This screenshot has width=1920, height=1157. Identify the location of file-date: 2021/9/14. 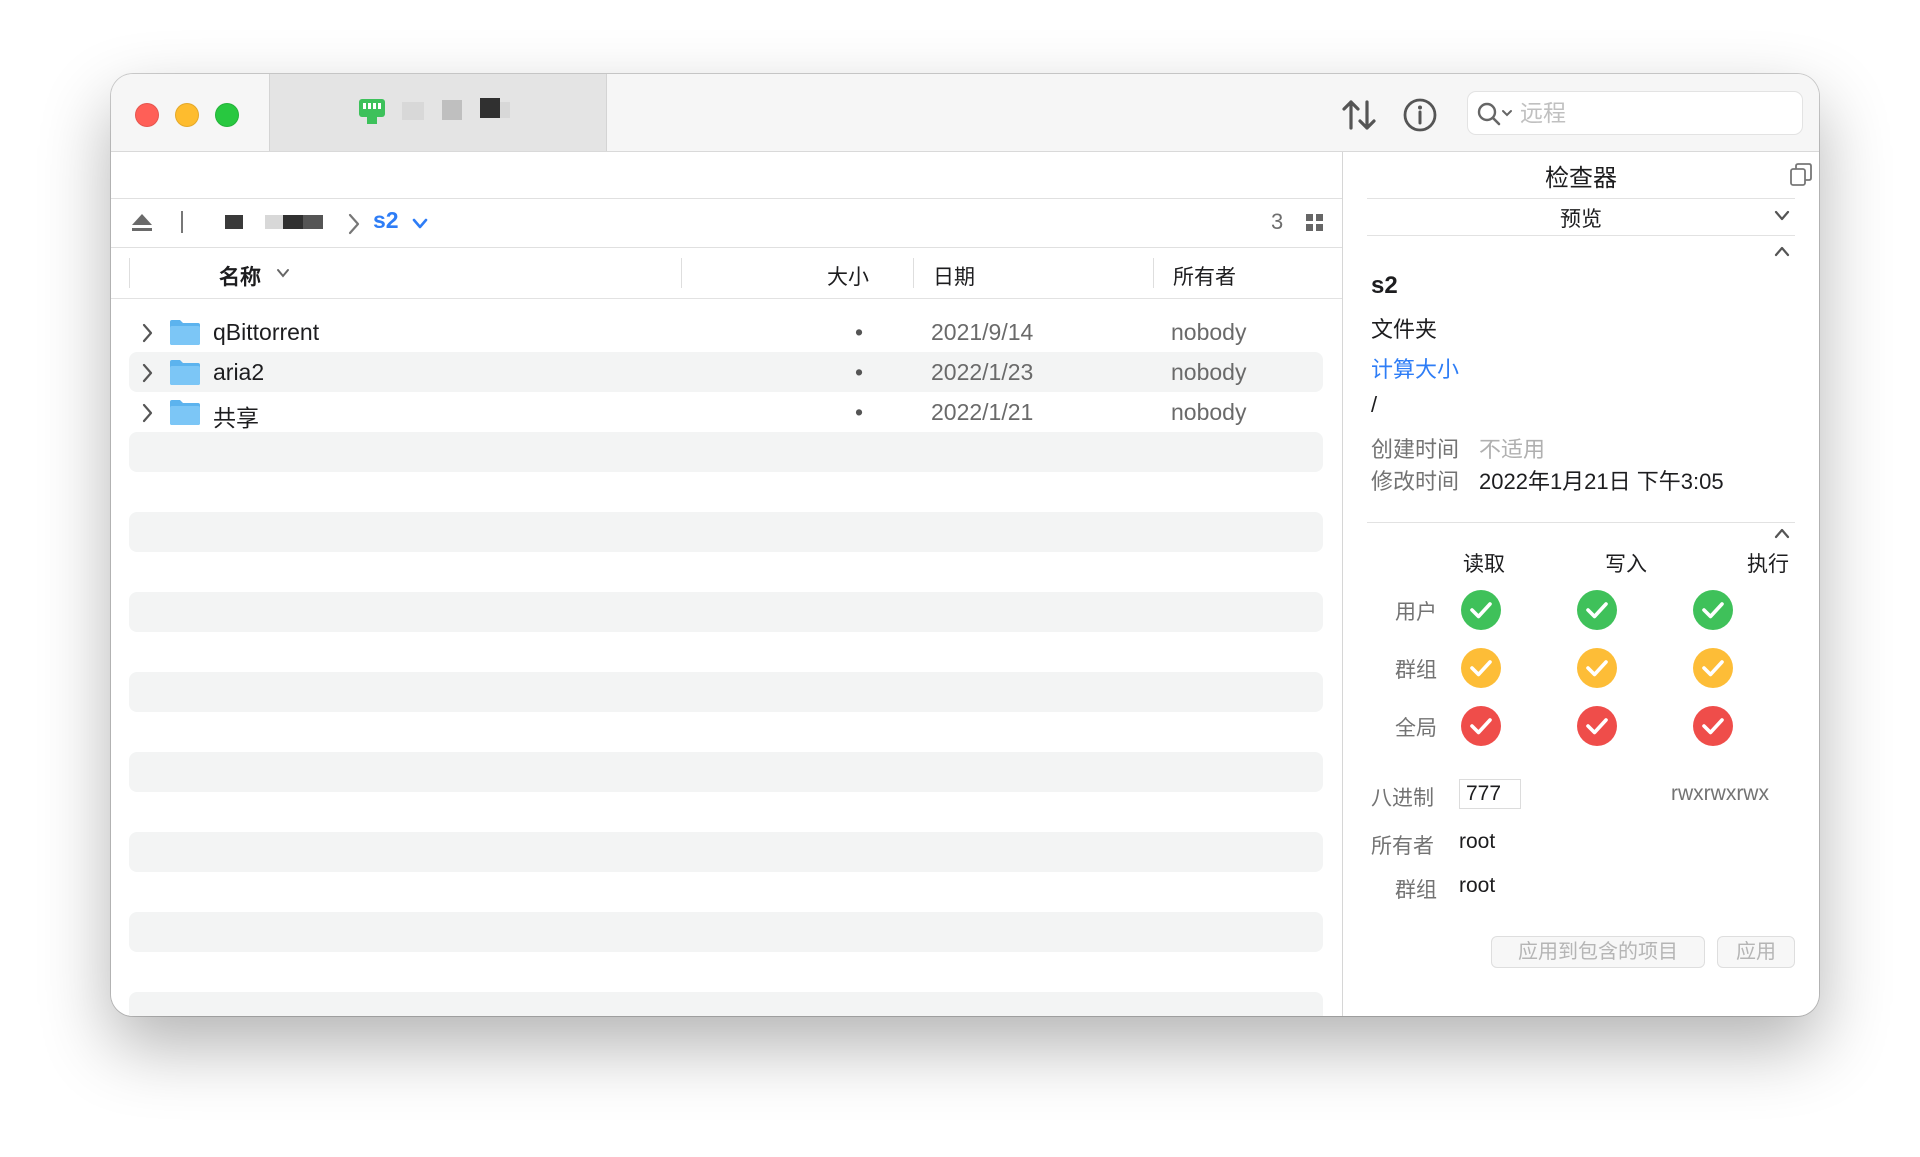
(982, 332).